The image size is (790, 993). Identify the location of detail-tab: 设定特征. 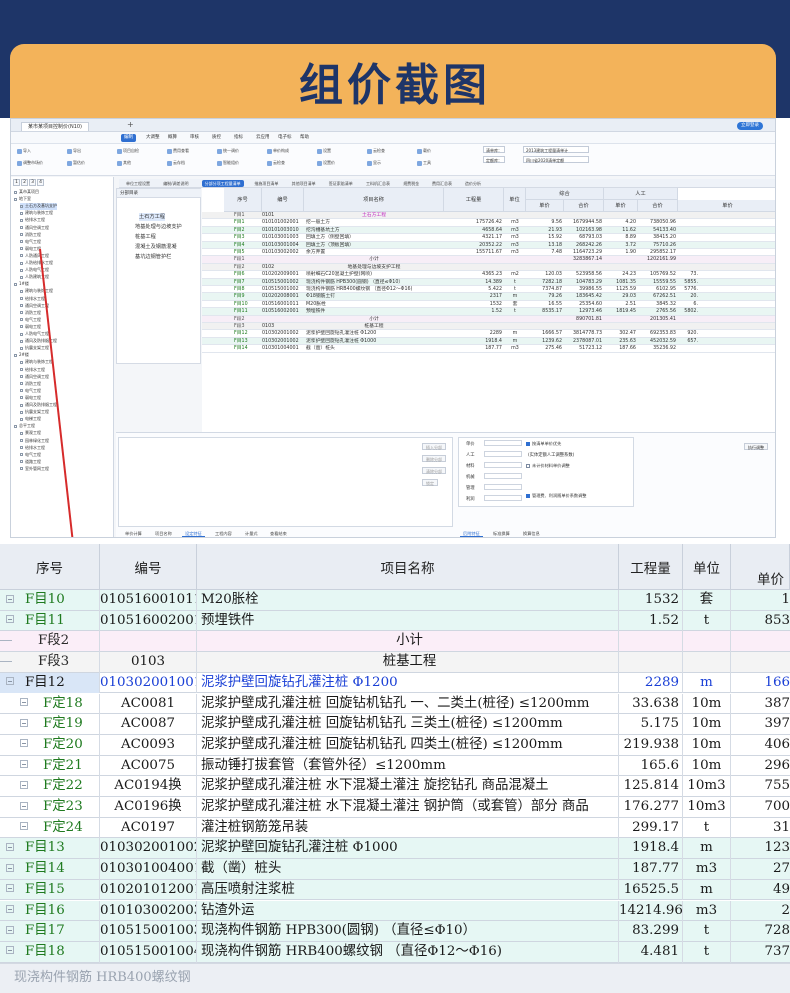
(193, 533).